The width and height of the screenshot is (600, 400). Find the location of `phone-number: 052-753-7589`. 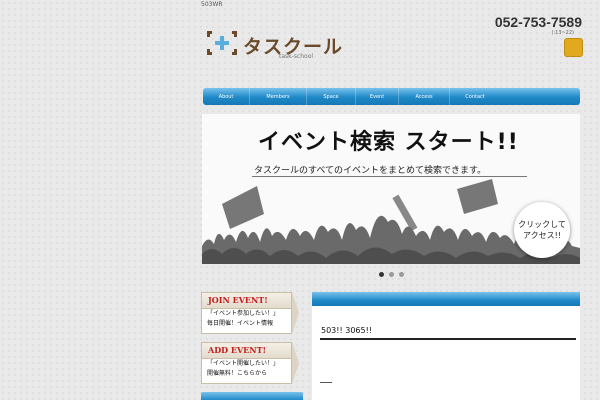

phone-number: 052-753-7589 is located at coordinates (538, 22).